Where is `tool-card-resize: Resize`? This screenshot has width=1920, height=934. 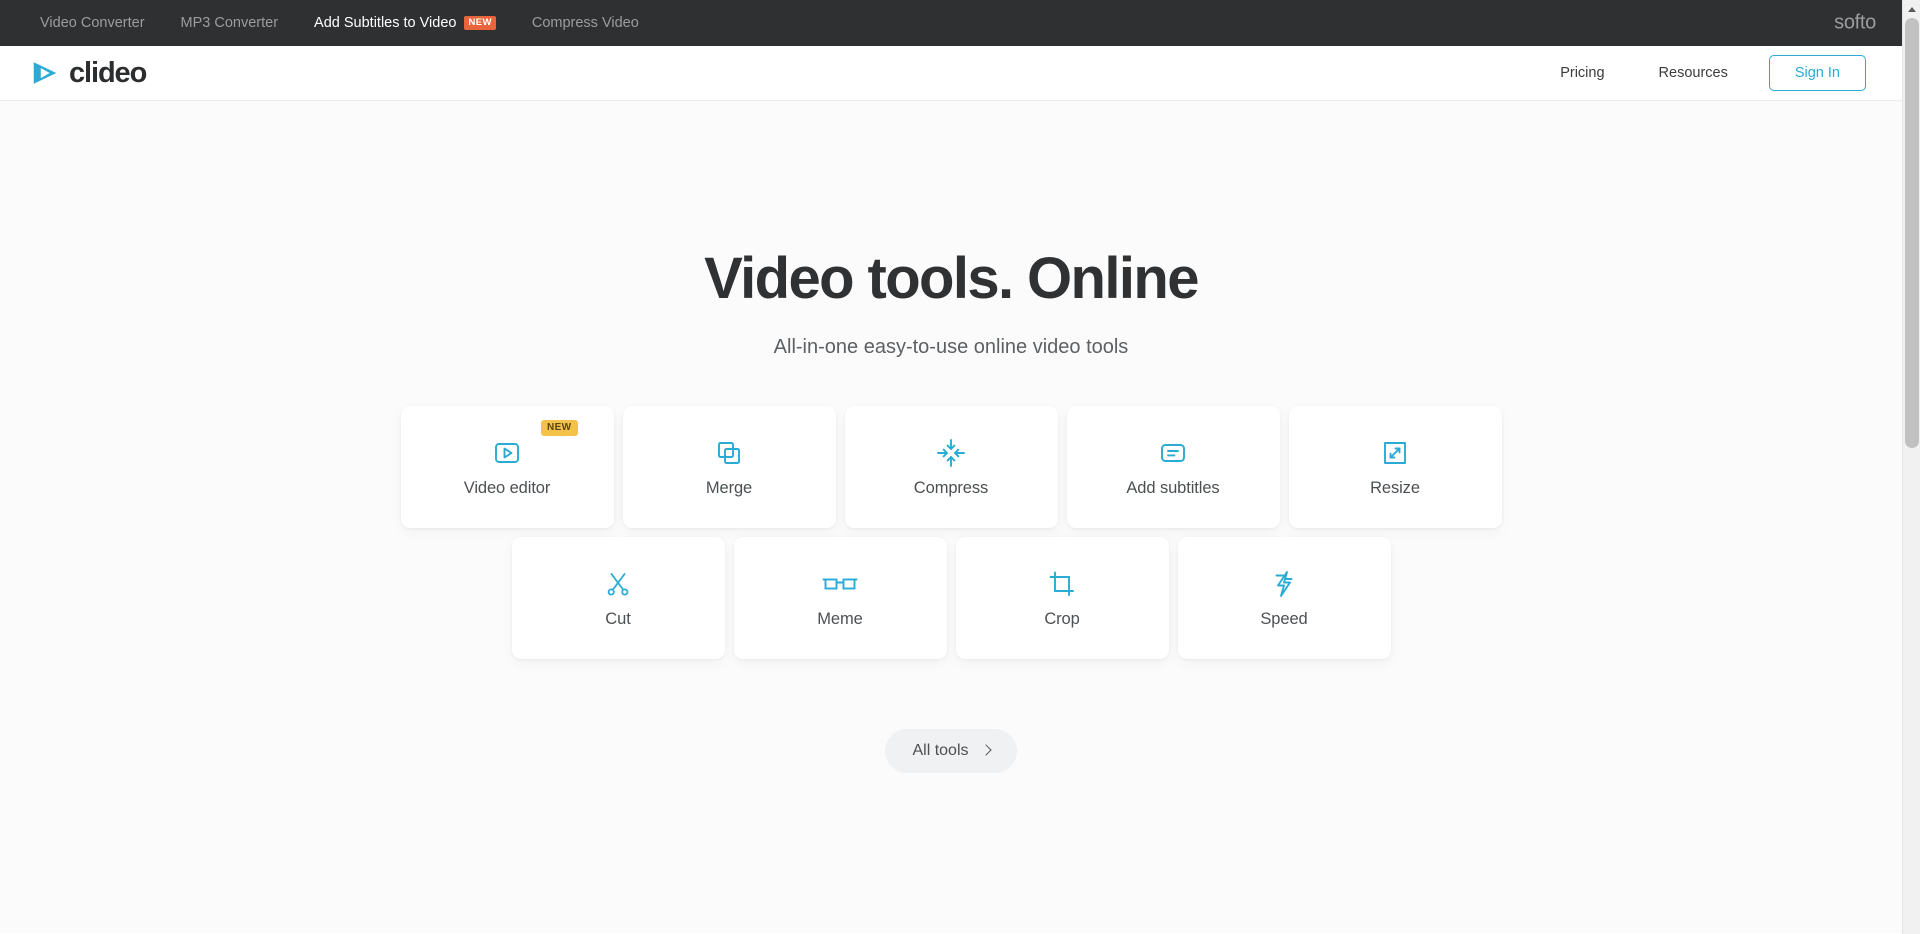
tool-card-resize: Resize is located at coordinates (1395, 466).